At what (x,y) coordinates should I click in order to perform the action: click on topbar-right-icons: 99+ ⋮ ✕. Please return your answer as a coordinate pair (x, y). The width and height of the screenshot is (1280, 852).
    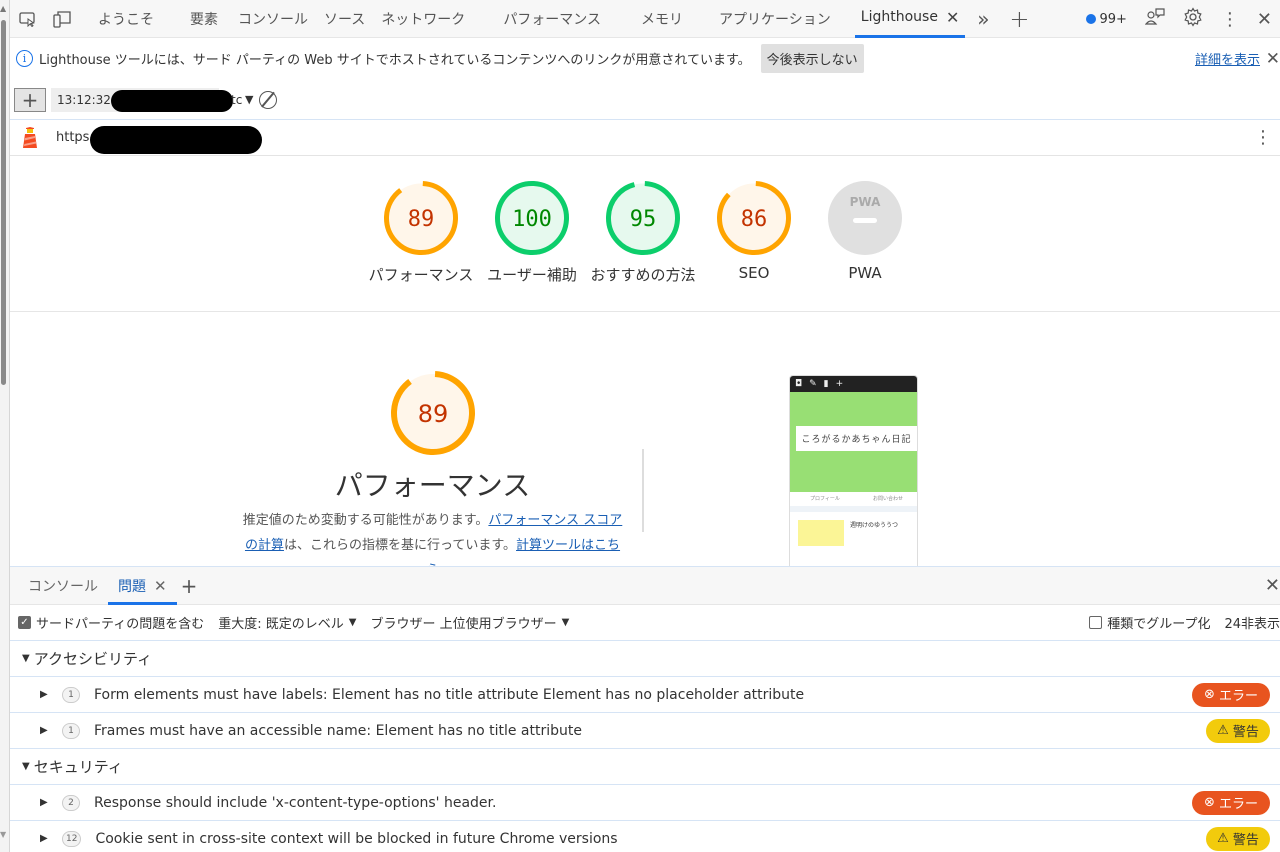
    Looking at the image, I should click on (1183, 19).